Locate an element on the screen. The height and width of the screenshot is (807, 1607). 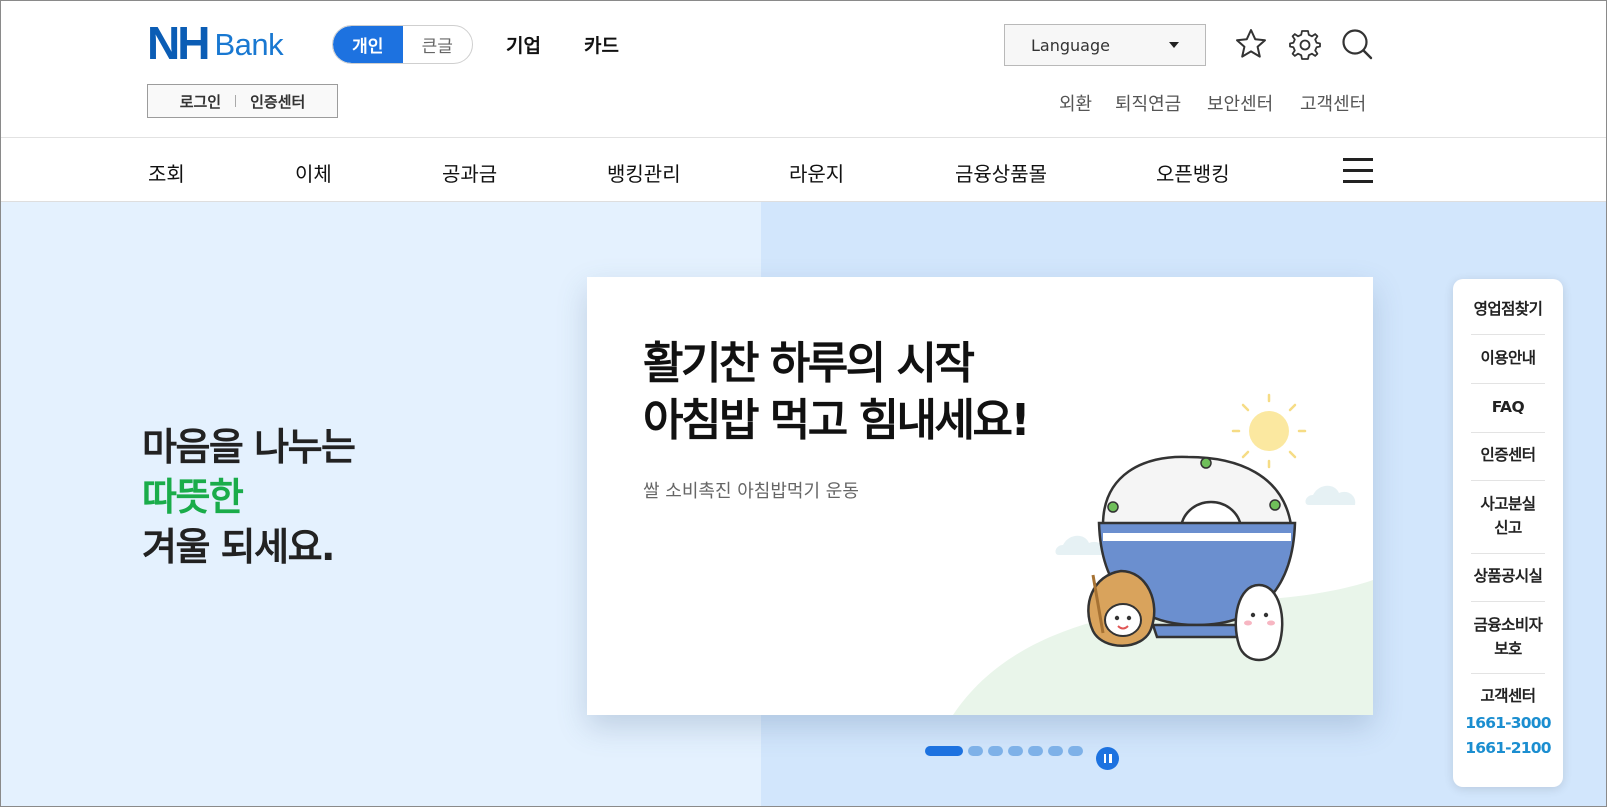
quick-item-loss-report: 사고분실 신고 is located at coordinates (1508, 516).